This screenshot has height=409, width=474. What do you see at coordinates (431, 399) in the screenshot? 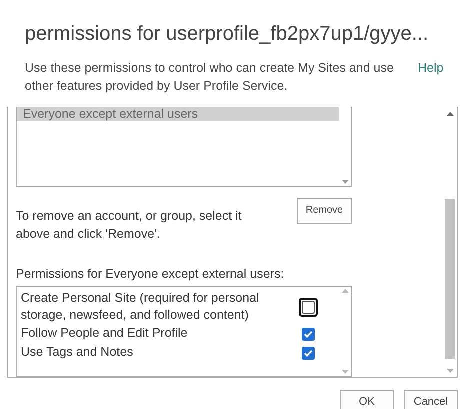
I see `dialog-button: Cancel` at bounding box center [431, 399].